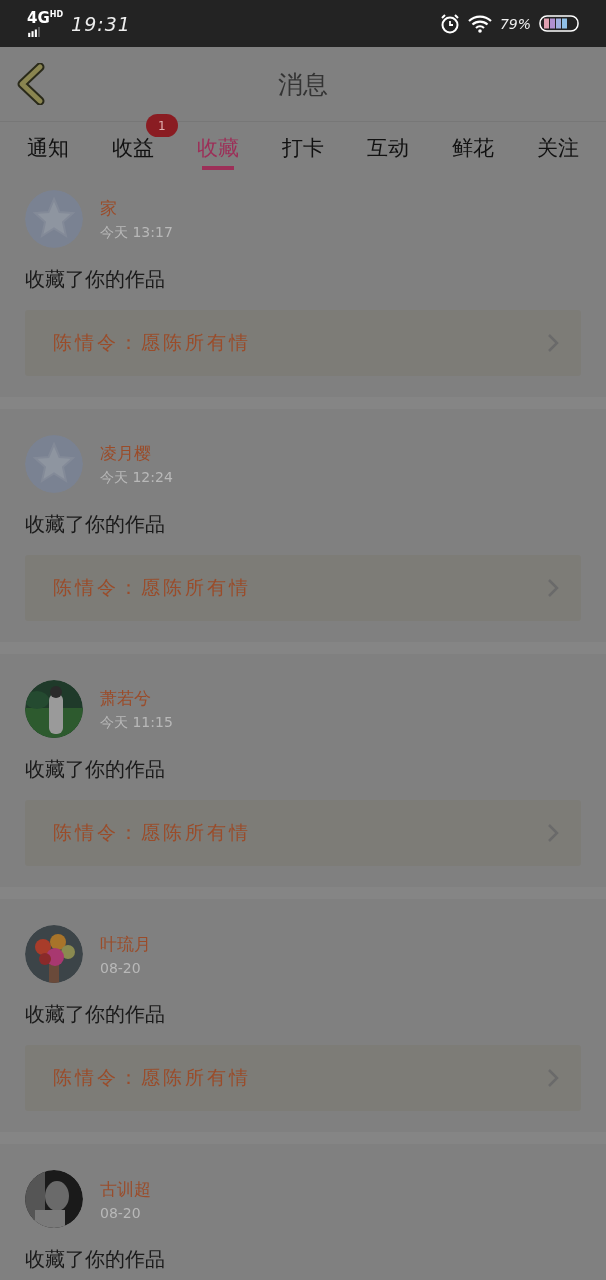  What do you see at coordinates (303, 148) in the screenshot?
I see `tab: 打卡` at bounding box center [303, 148].